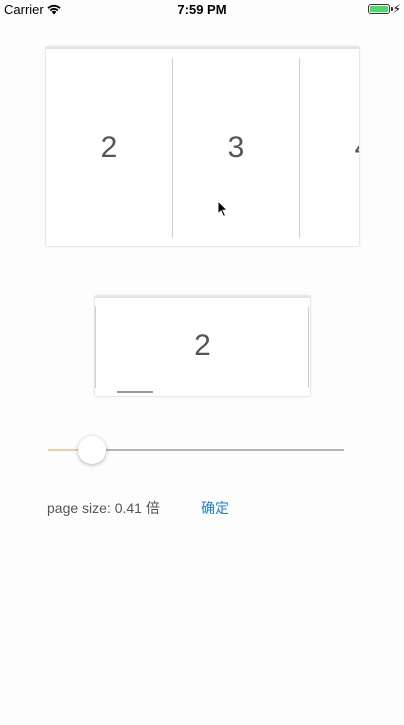  I want to click on charging-icon: ⚡, so click(396, 9).